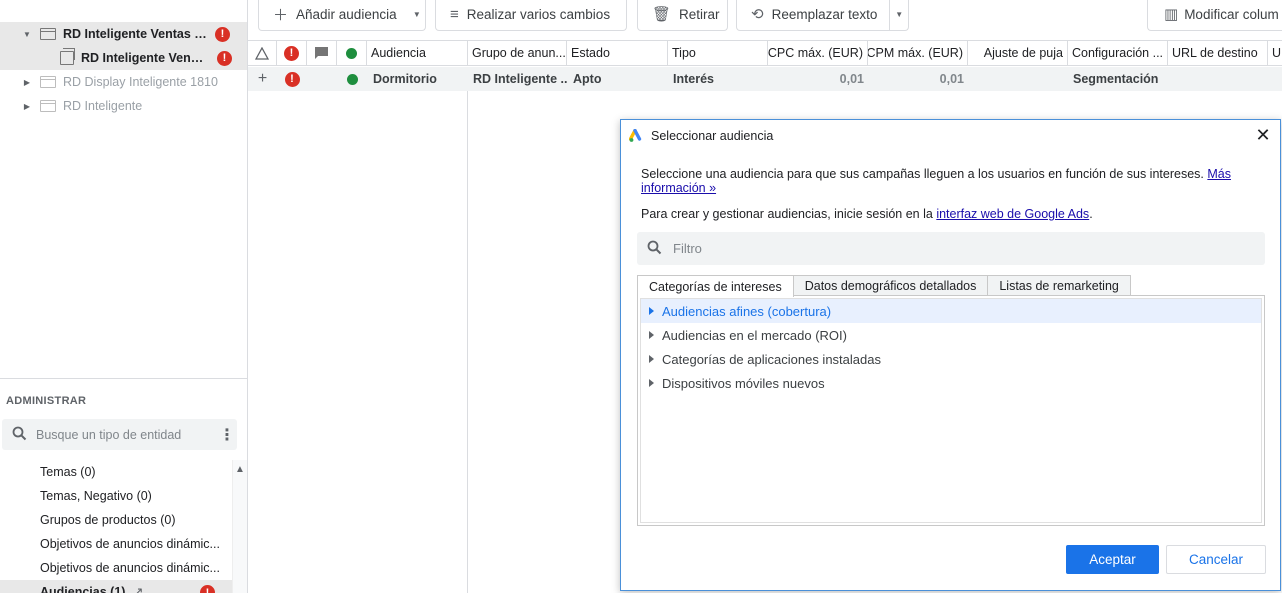 The width and height of the screenshot is (1282, 593). I want to click on cell-cpc: 0,01, so click(818, 79).